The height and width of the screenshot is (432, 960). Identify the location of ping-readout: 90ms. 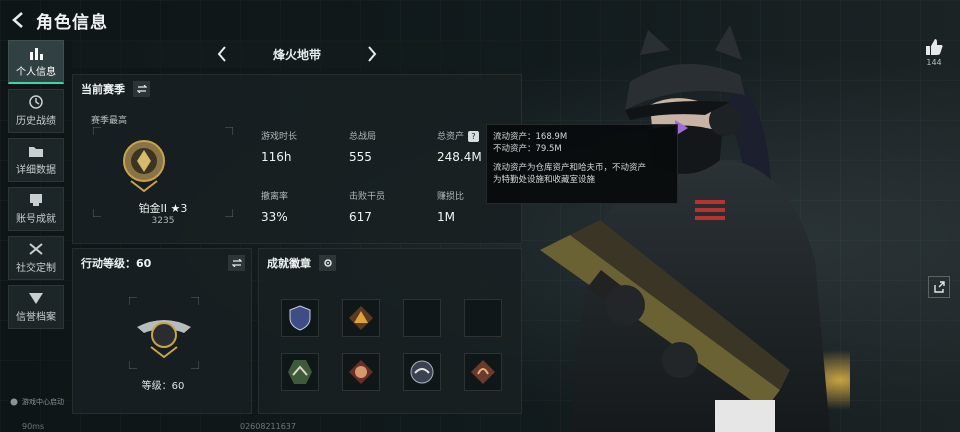
(33, 426).